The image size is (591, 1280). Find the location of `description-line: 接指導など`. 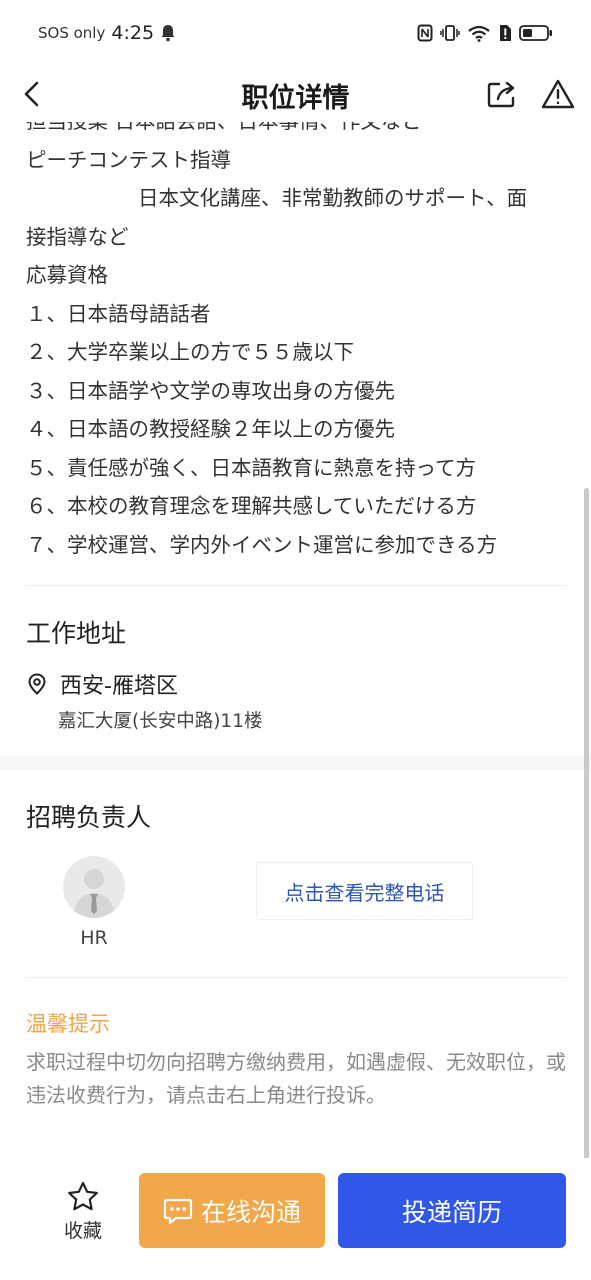

description-line: 接指導など is located at coordinates (77, 236).